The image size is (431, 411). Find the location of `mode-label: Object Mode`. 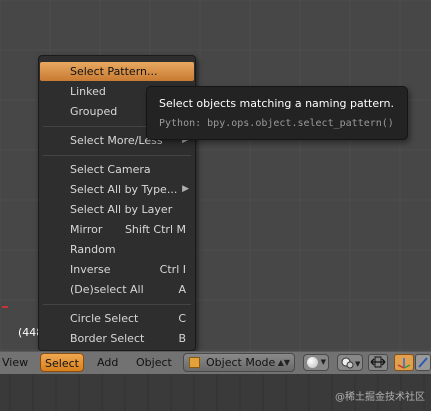

mode-label: Object Mode is located at coordinates (241, 362).